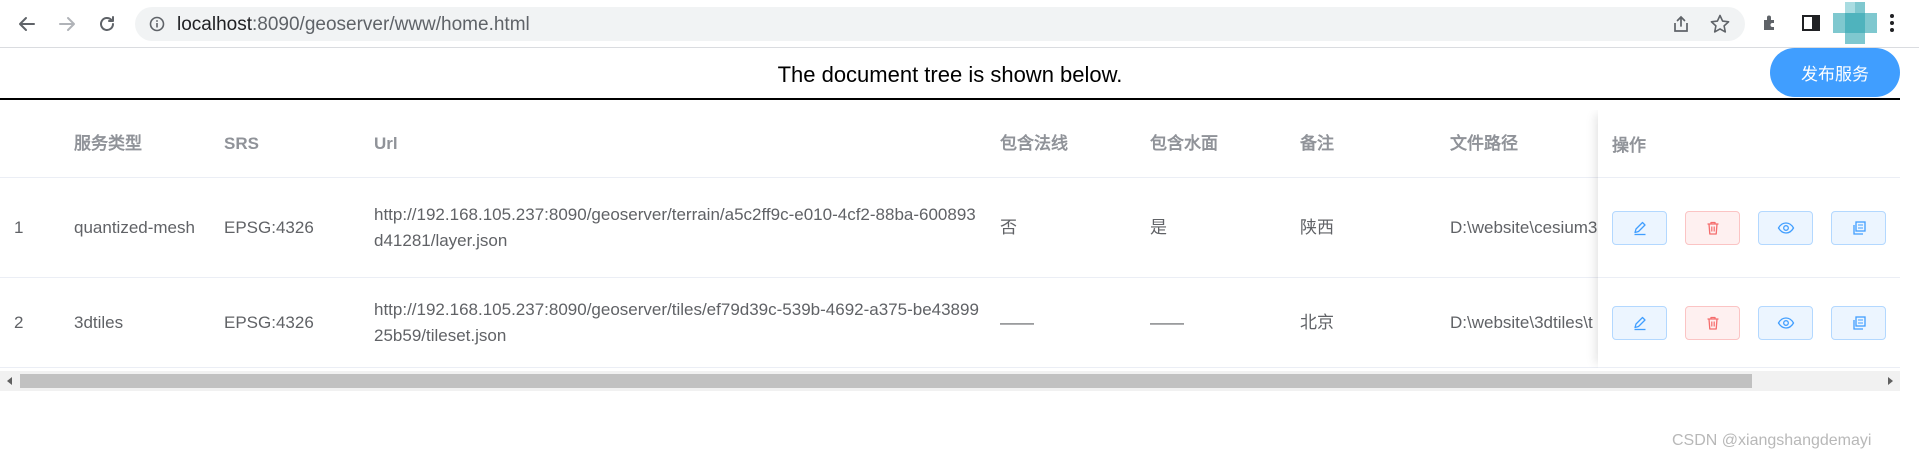 Image resolution: width=1919 pixels, height=463 pixels. I want to click on row-index: 2, so click(19, 322).